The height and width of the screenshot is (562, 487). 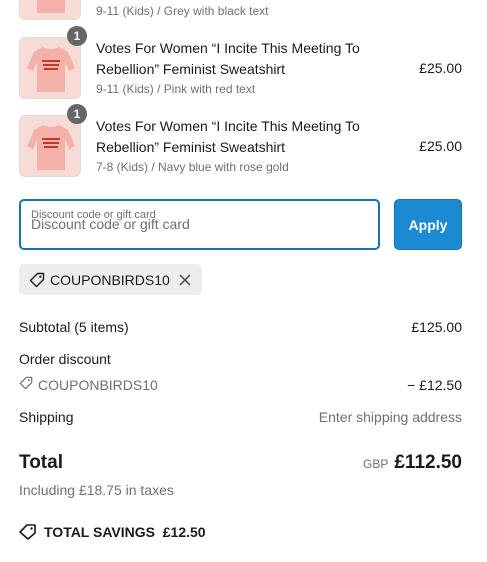 What do you see at coordinates (376, 464) in the screenshot?
I see `currency-code: GBP` at bounding box center [376, 464].